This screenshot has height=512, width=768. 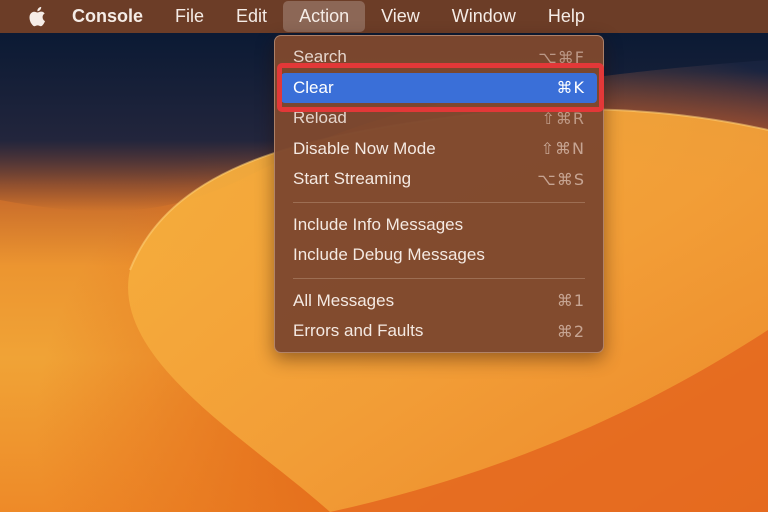 I want to click on menu-window: Window, so click(x=484, y=16).